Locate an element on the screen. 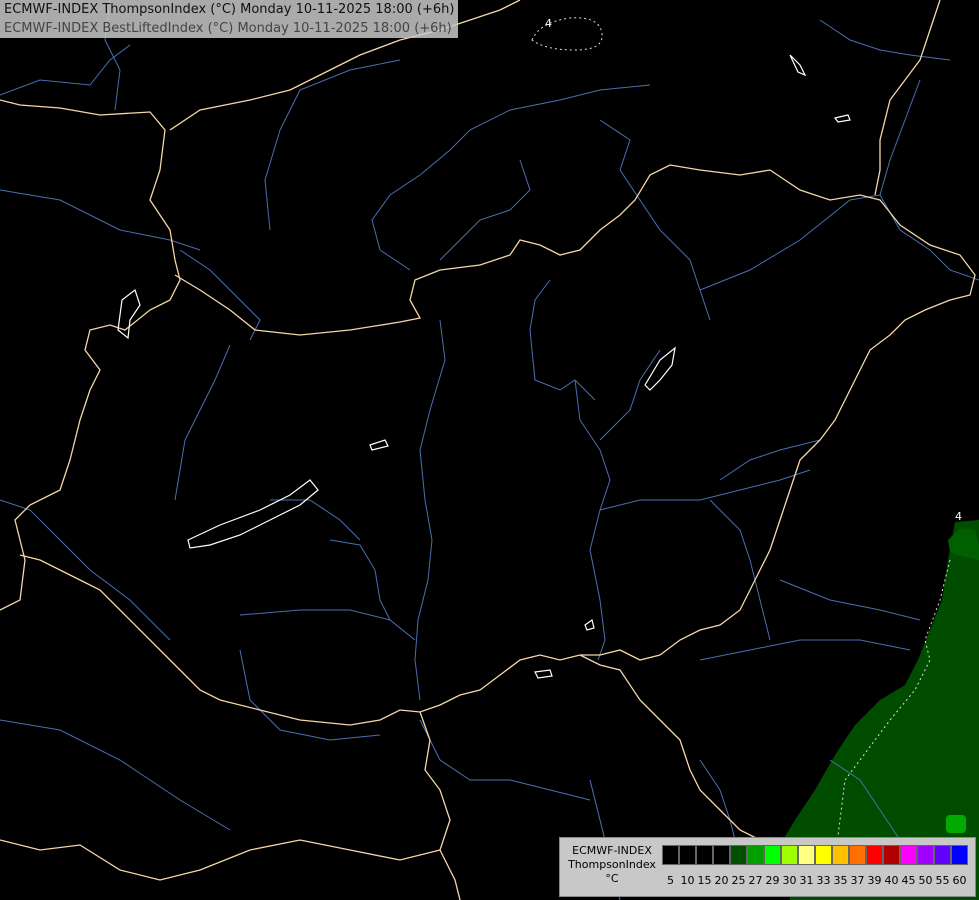 Image resolution: width=979 pixels, height=900 pixels. legend-title-index: ThompsonIndex is located at coordinates (612, 864).